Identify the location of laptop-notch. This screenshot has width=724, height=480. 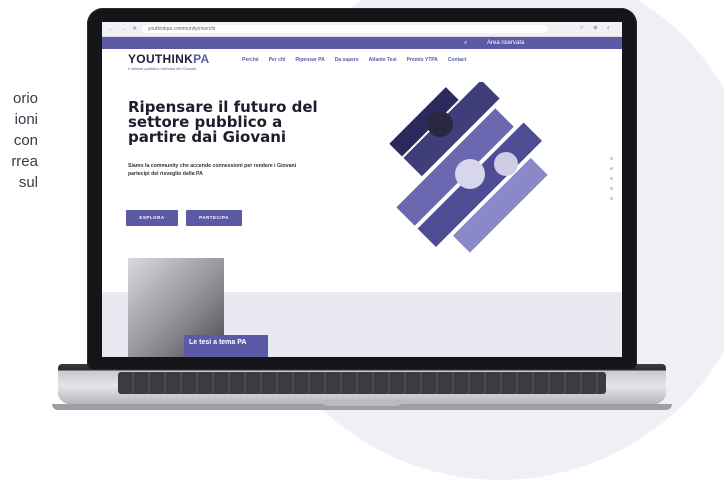
(362, 403).